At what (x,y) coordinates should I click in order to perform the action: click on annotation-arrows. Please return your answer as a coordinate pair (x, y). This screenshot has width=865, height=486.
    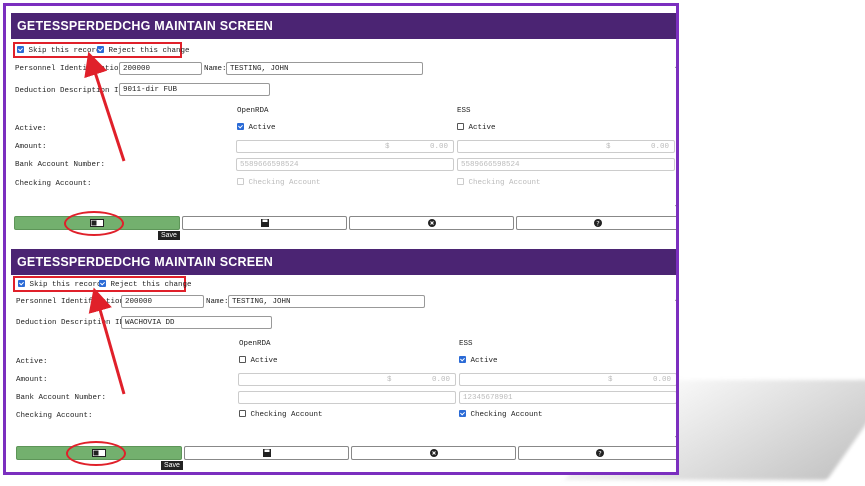
    Looking at the image, I should click on (105, 223).